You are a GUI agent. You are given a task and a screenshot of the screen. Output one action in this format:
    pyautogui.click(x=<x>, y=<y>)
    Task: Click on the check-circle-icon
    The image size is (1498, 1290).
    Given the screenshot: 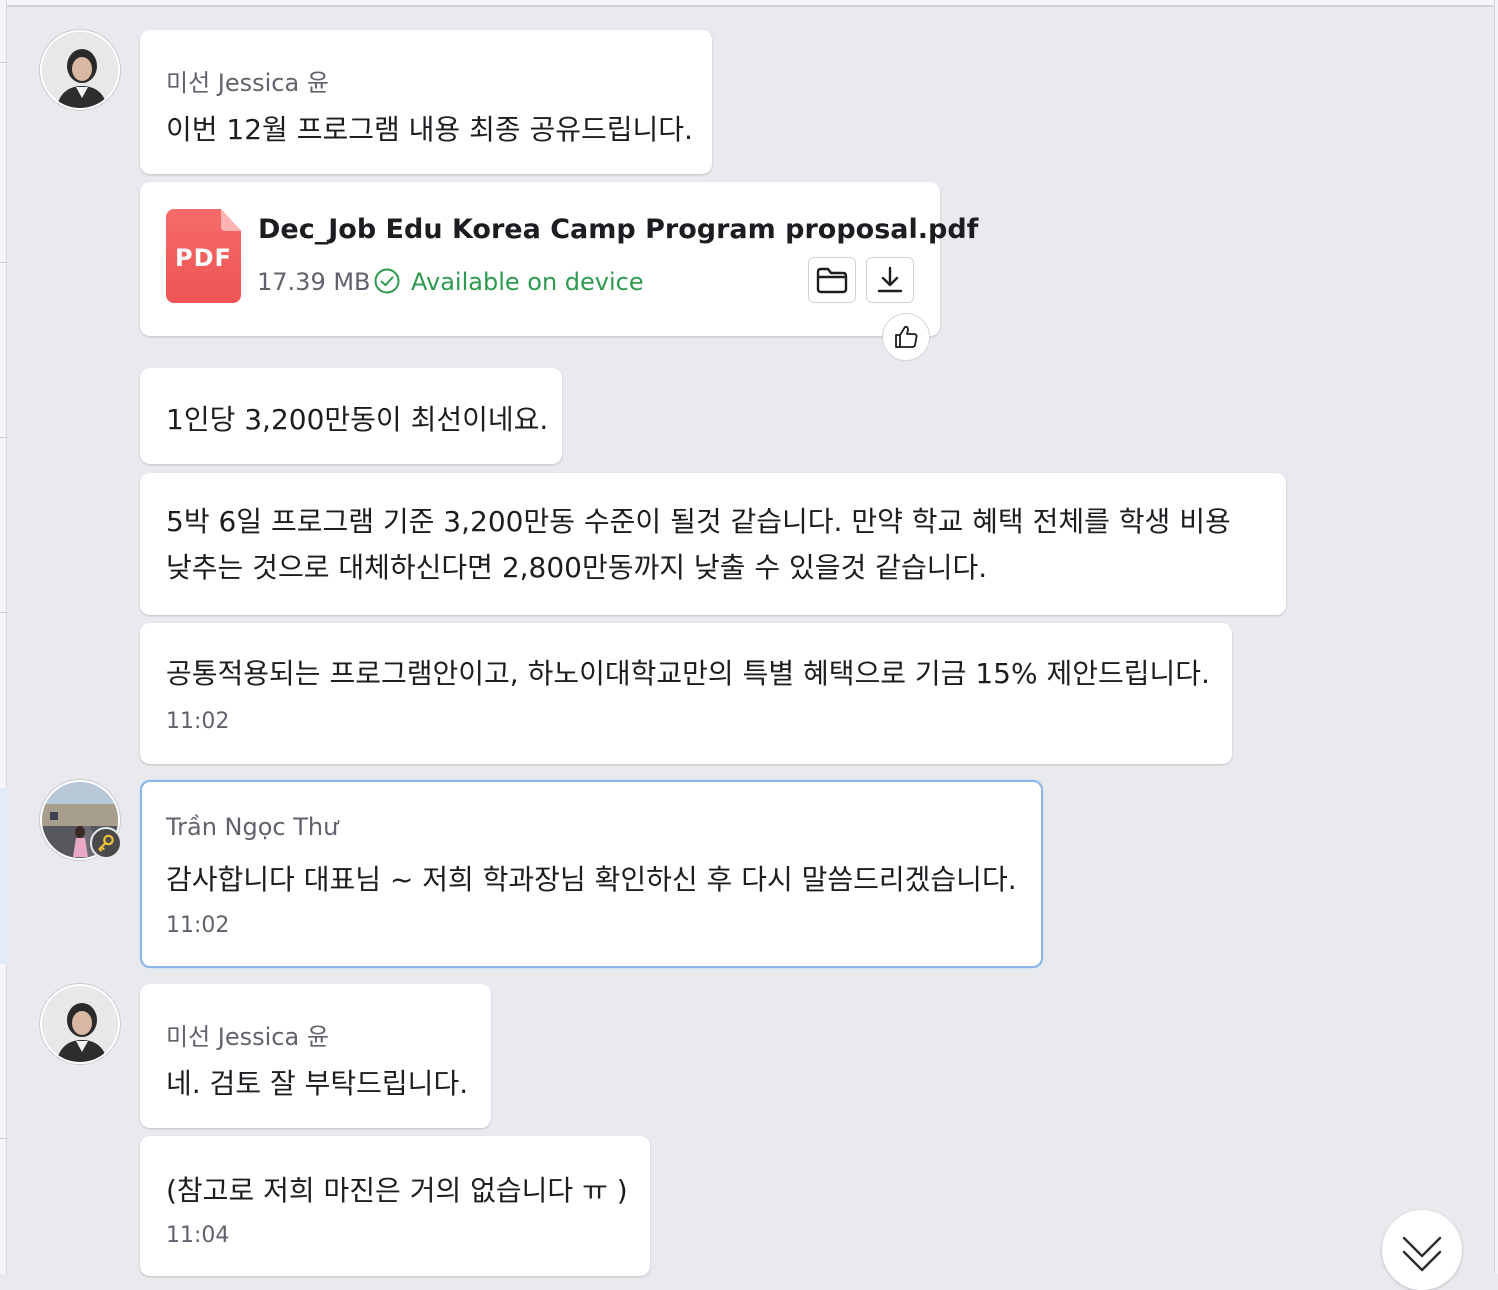 What is the action you would take?
    pyautogui.click(x=387, y=281)
    